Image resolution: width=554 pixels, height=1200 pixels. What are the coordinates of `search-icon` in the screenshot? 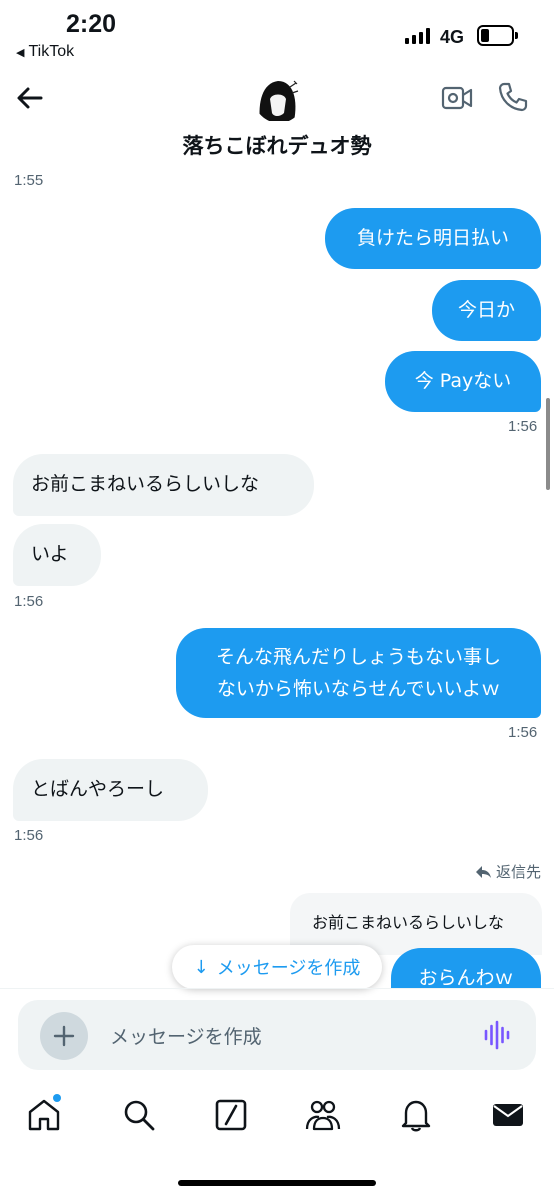 It's located at (139, 1115).